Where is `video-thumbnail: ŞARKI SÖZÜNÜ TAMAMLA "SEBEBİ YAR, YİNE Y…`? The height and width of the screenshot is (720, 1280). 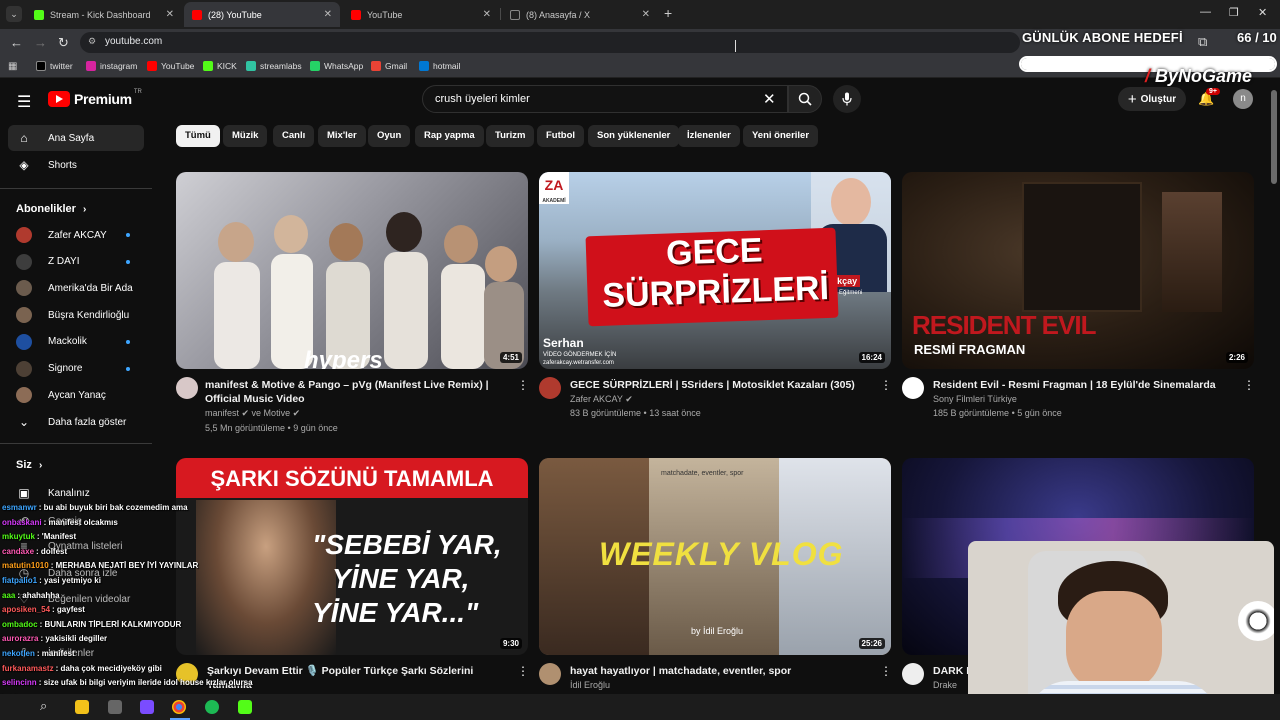 video-thumbnail: ŞARKI SÖZÜNÜ TAMAMLA "SEBEBİ YAR, YİNE Y… is located at coordinates (352, 556).